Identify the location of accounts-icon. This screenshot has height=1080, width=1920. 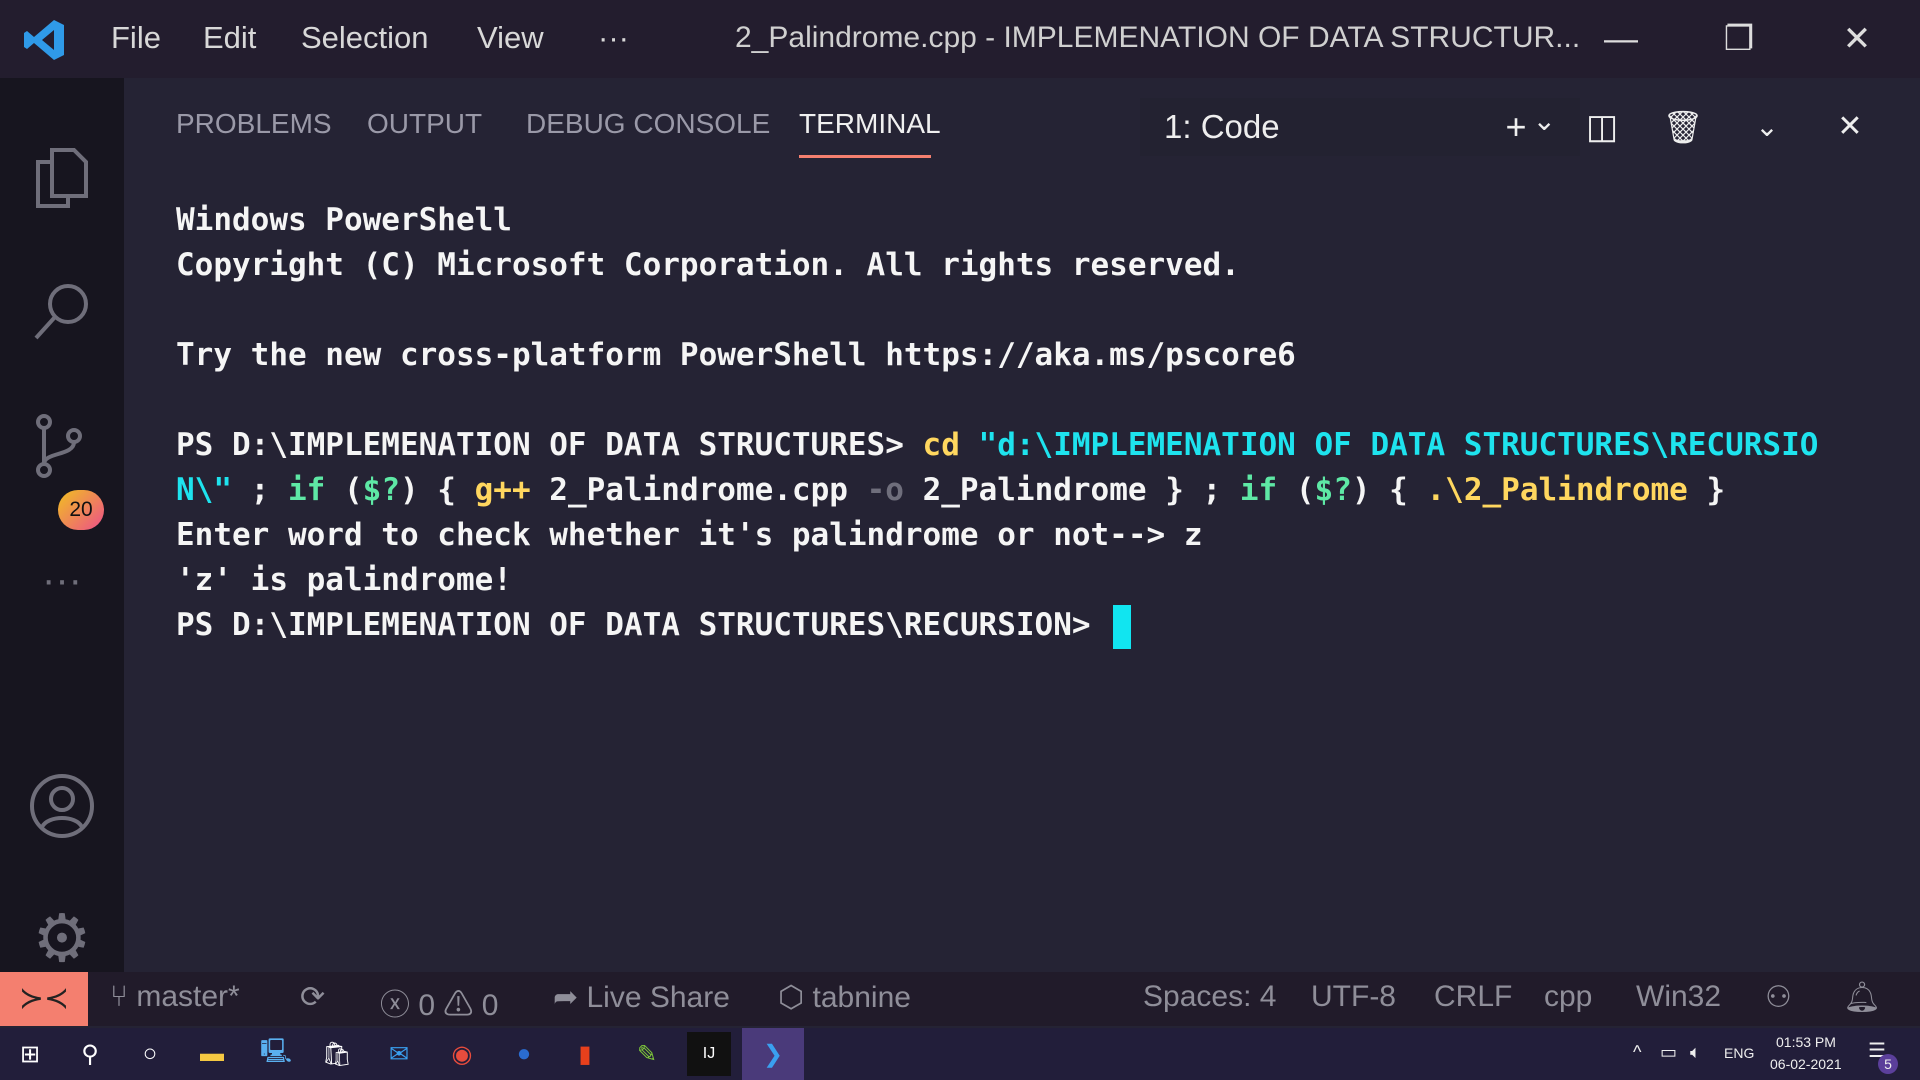
(62, 806).